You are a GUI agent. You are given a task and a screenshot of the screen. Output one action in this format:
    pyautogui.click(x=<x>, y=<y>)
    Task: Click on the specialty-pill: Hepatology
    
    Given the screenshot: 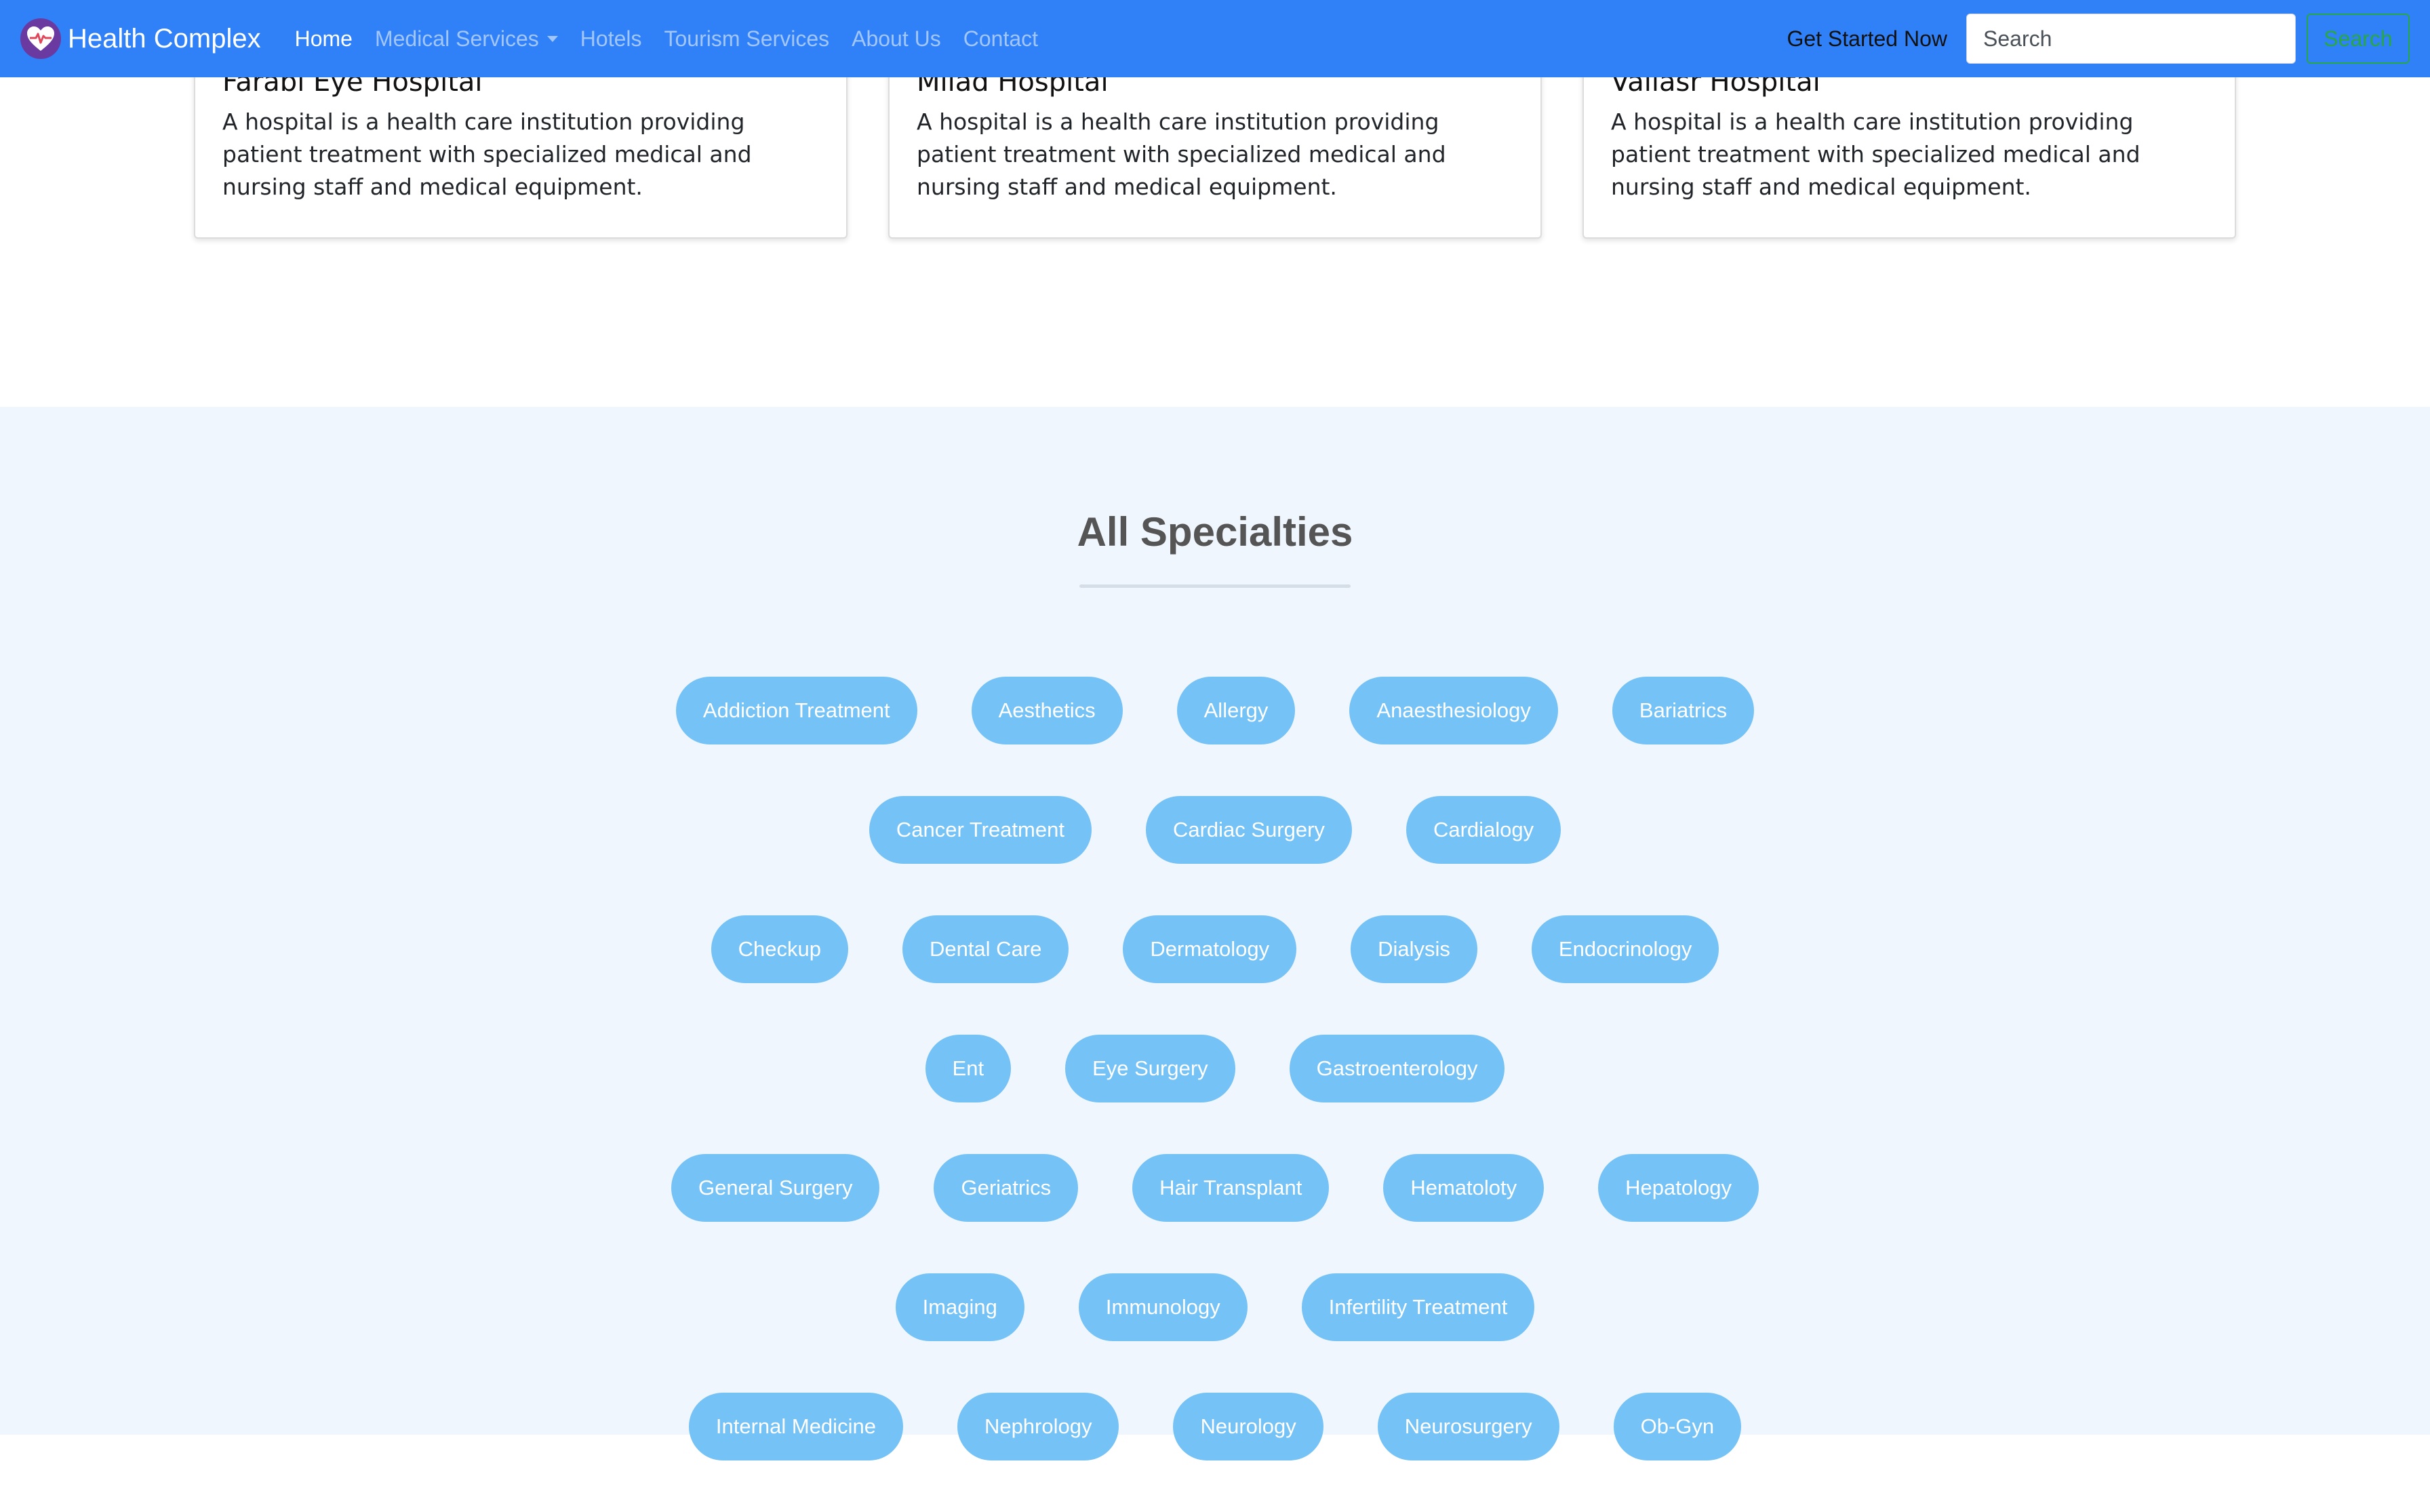 What is the action you would take?
    pyautogui.click(x=1679, y=1188)
    